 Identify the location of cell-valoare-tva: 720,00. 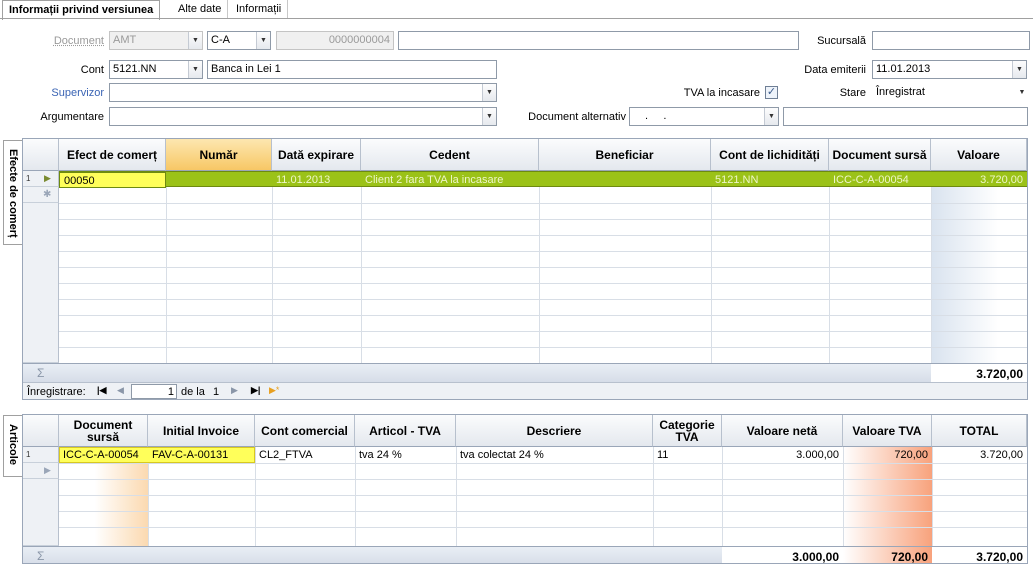
(887, 455).